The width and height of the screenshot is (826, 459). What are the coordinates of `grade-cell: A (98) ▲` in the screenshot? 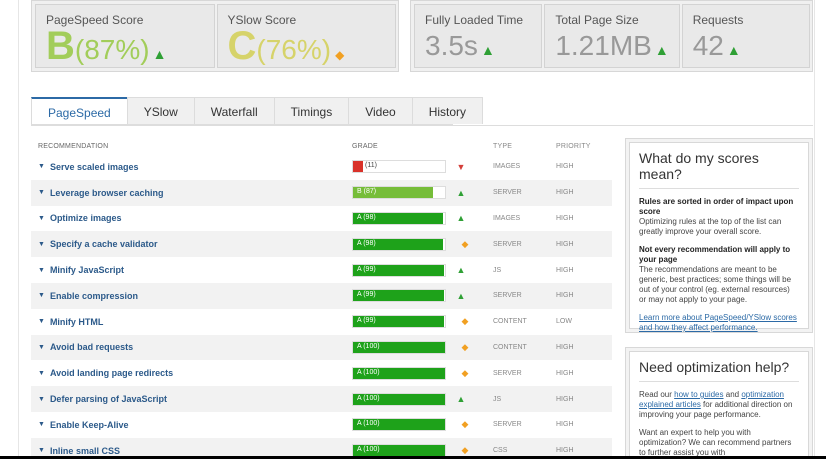 It's located at (422, 218).